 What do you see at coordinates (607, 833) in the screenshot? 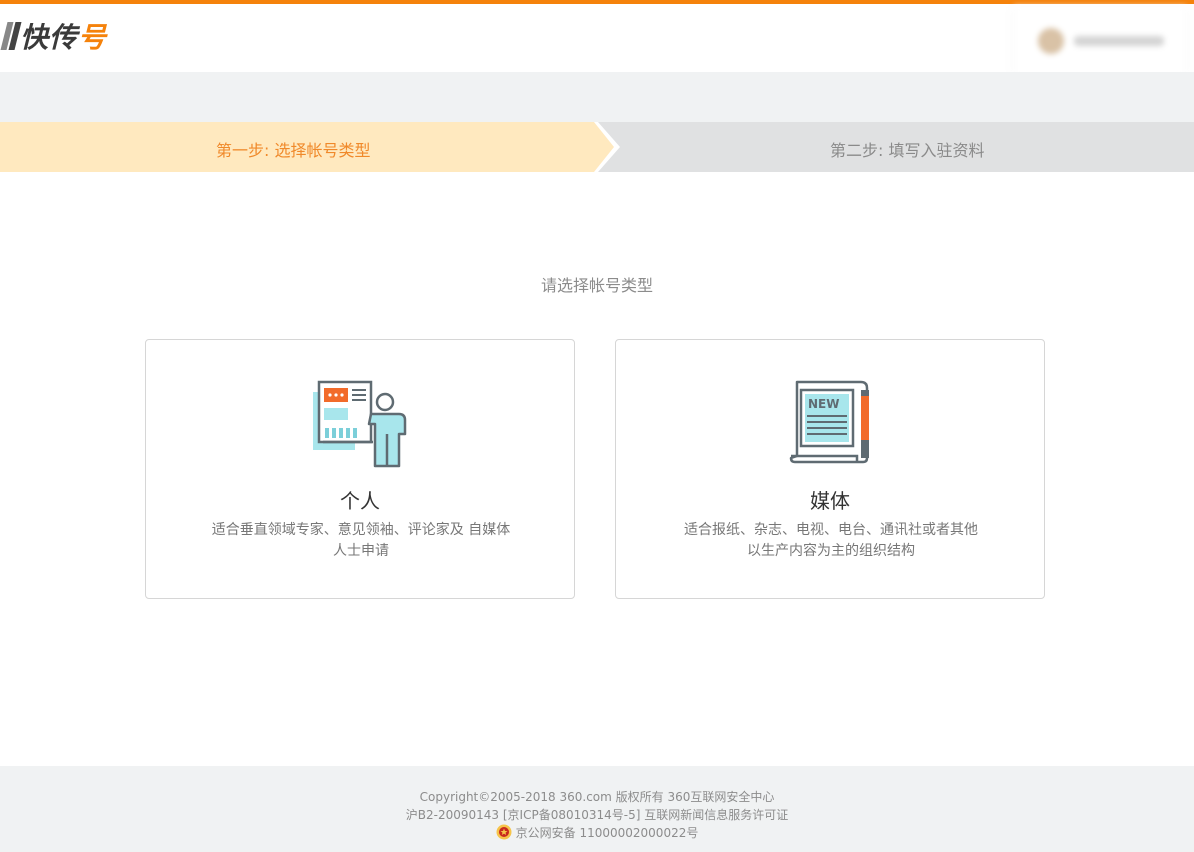
I see `security-record-text: 京公网安备 11000002000022号` at bounding box center [607, 833].